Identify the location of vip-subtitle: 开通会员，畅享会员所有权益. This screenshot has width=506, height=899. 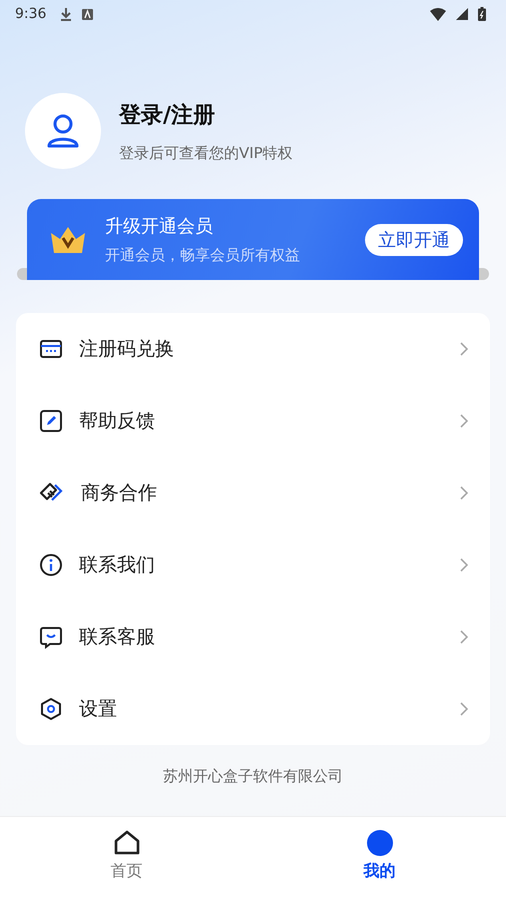
(203, 255).